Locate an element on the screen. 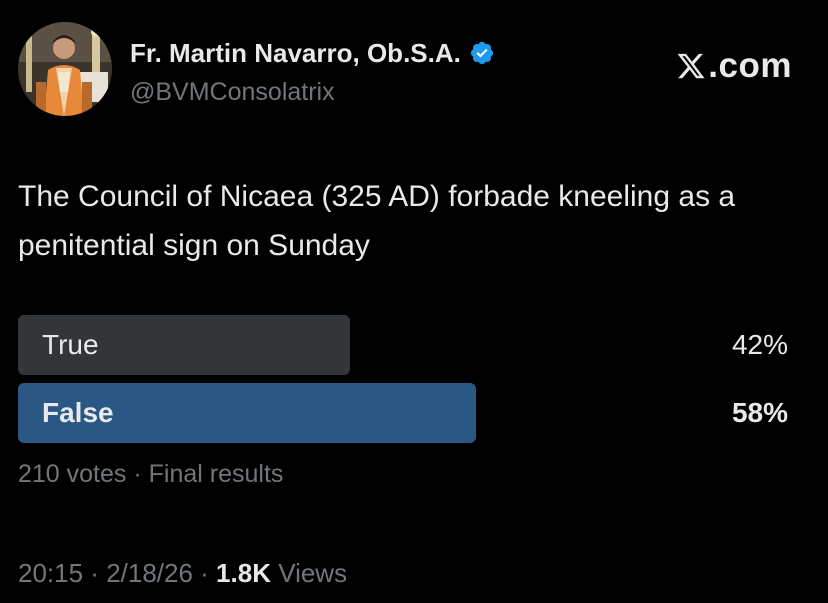  poll-option-true: True 42% is located at coordinates (403, 345).